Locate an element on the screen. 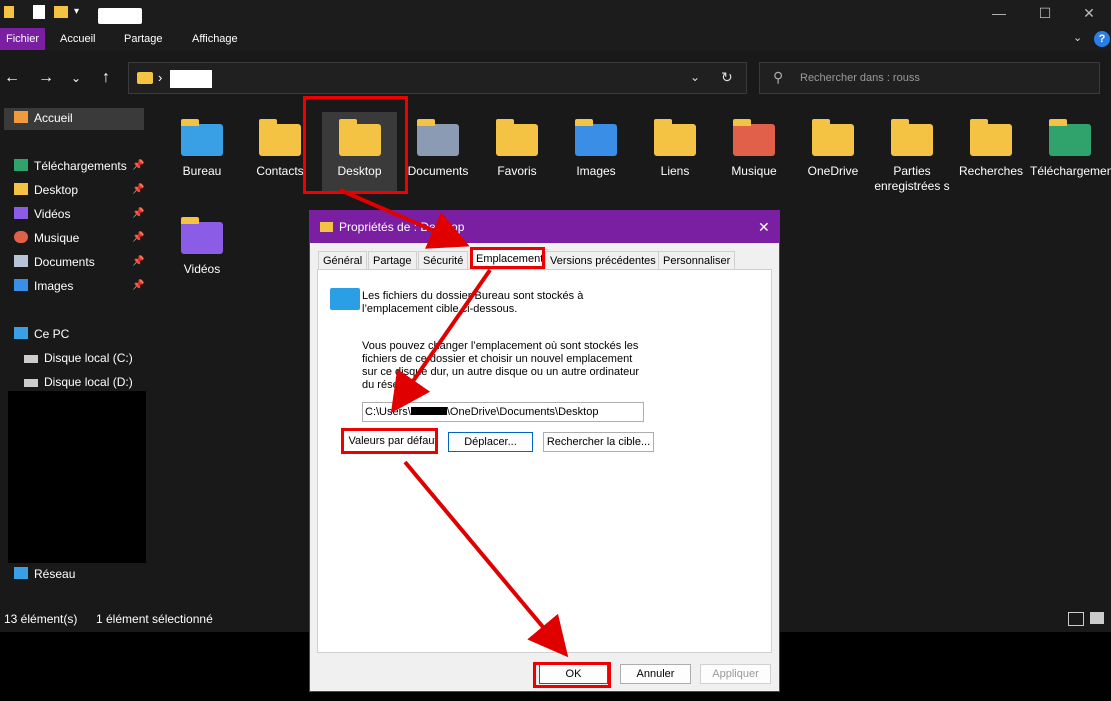 Image resolution: width=1111 pixels, height=701 pixels. annotation-arrows is located at coordinates (454, 423).